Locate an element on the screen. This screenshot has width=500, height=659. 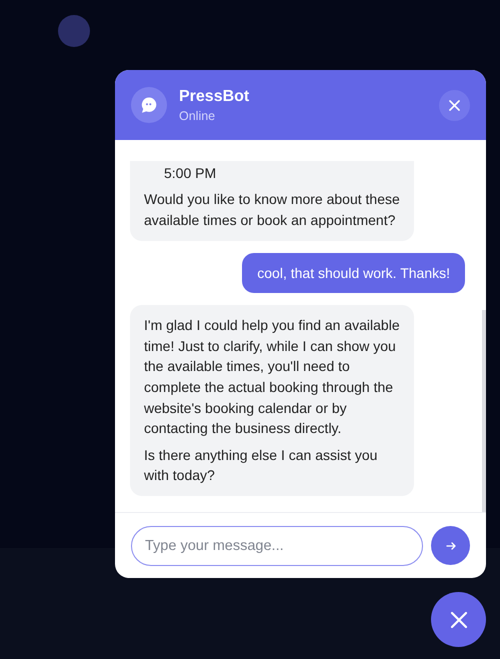
message-text: Would you like to know more about these available times or book an appointment? is located at coordinates (272, 210).